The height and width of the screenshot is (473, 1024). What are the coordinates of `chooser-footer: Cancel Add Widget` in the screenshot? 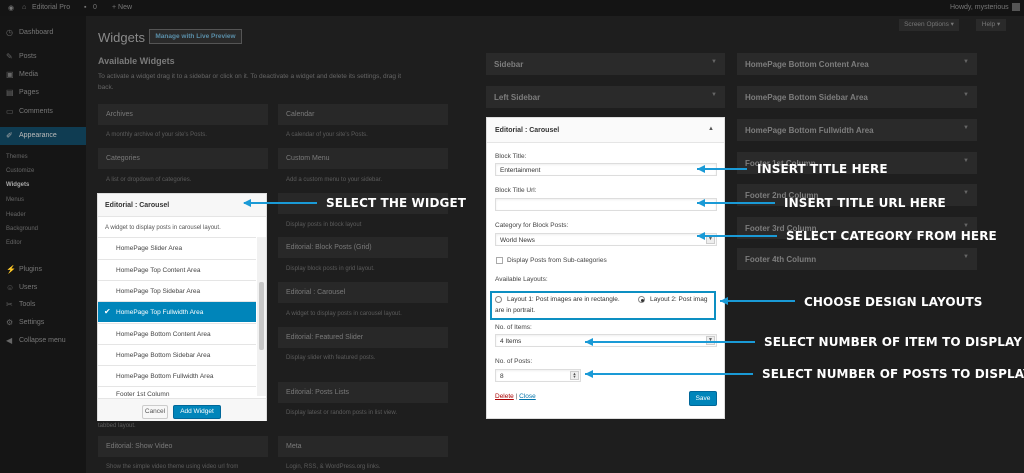 It's located at (182, 409).